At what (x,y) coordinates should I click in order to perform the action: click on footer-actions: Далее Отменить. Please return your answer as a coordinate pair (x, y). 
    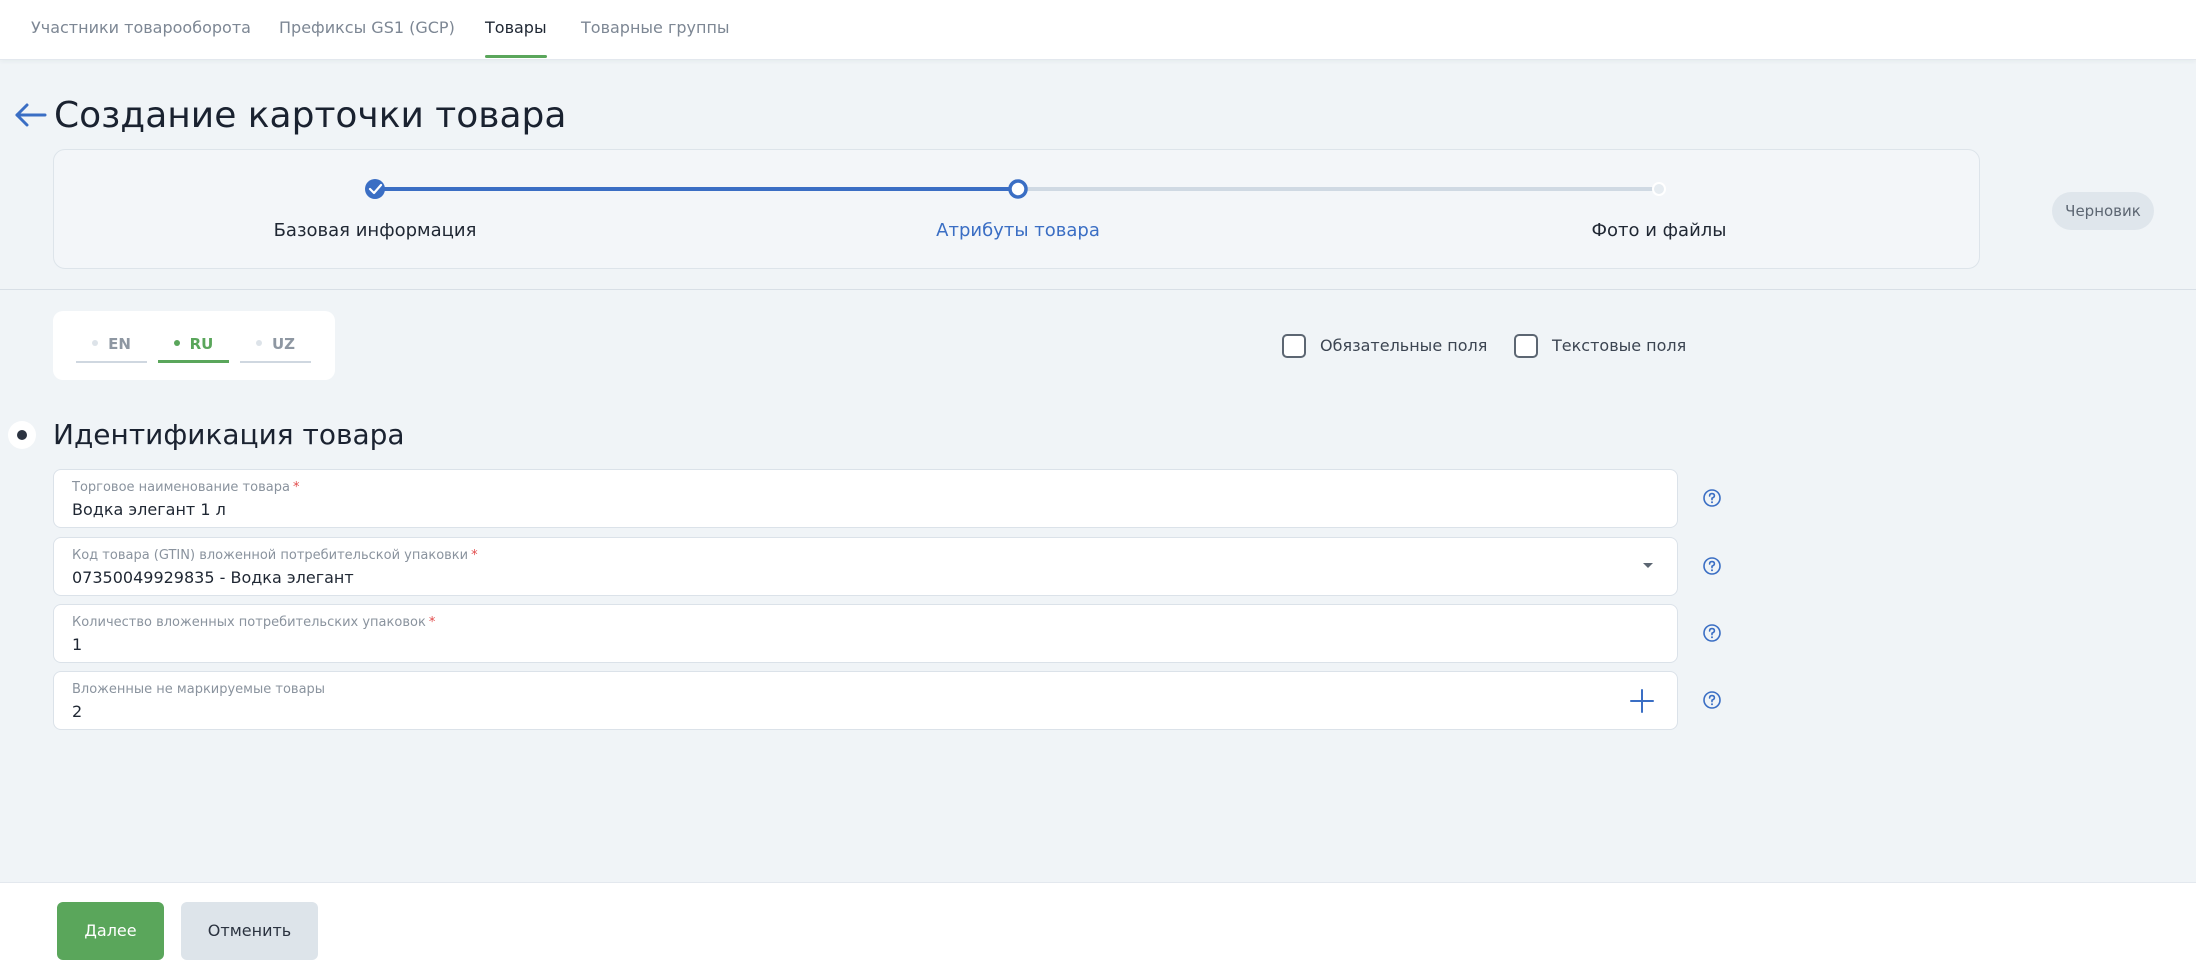
    Looking at the image, I should click on (1098, 926).